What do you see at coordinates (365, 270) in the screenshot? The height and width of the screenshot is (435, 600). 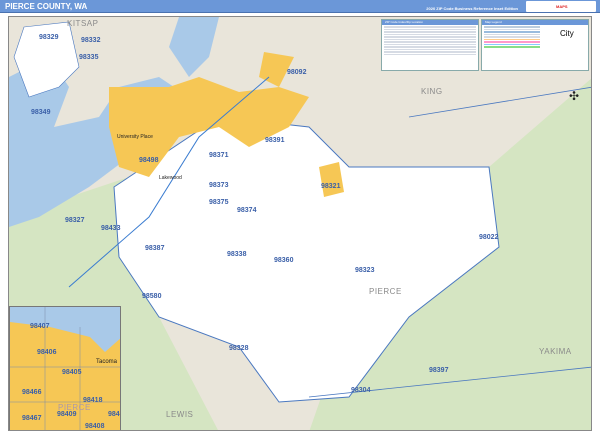 I see `zip-label: 98323` at bounding box center [365, 270].